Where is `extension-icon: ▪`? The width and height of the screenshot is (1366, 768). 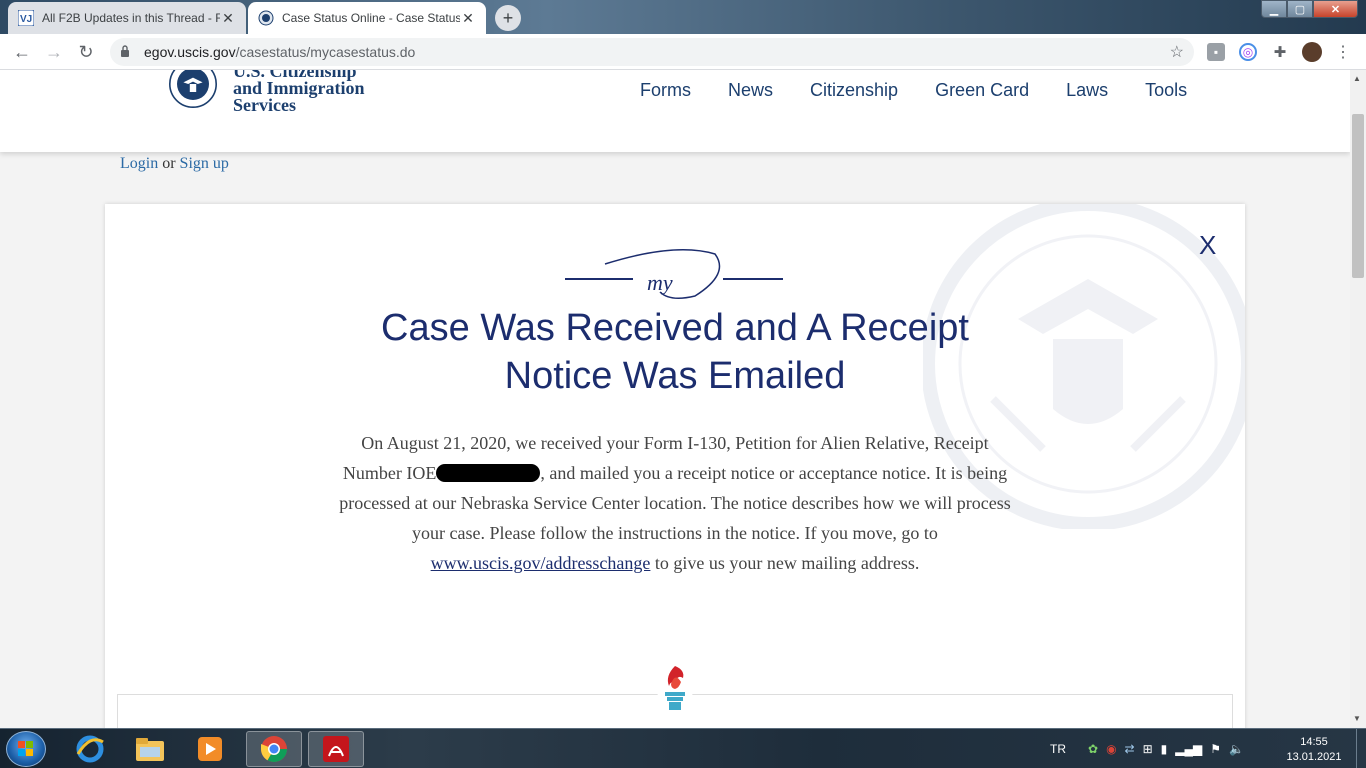
extension-icon: ▪ is located at coordinates (1216, 52).